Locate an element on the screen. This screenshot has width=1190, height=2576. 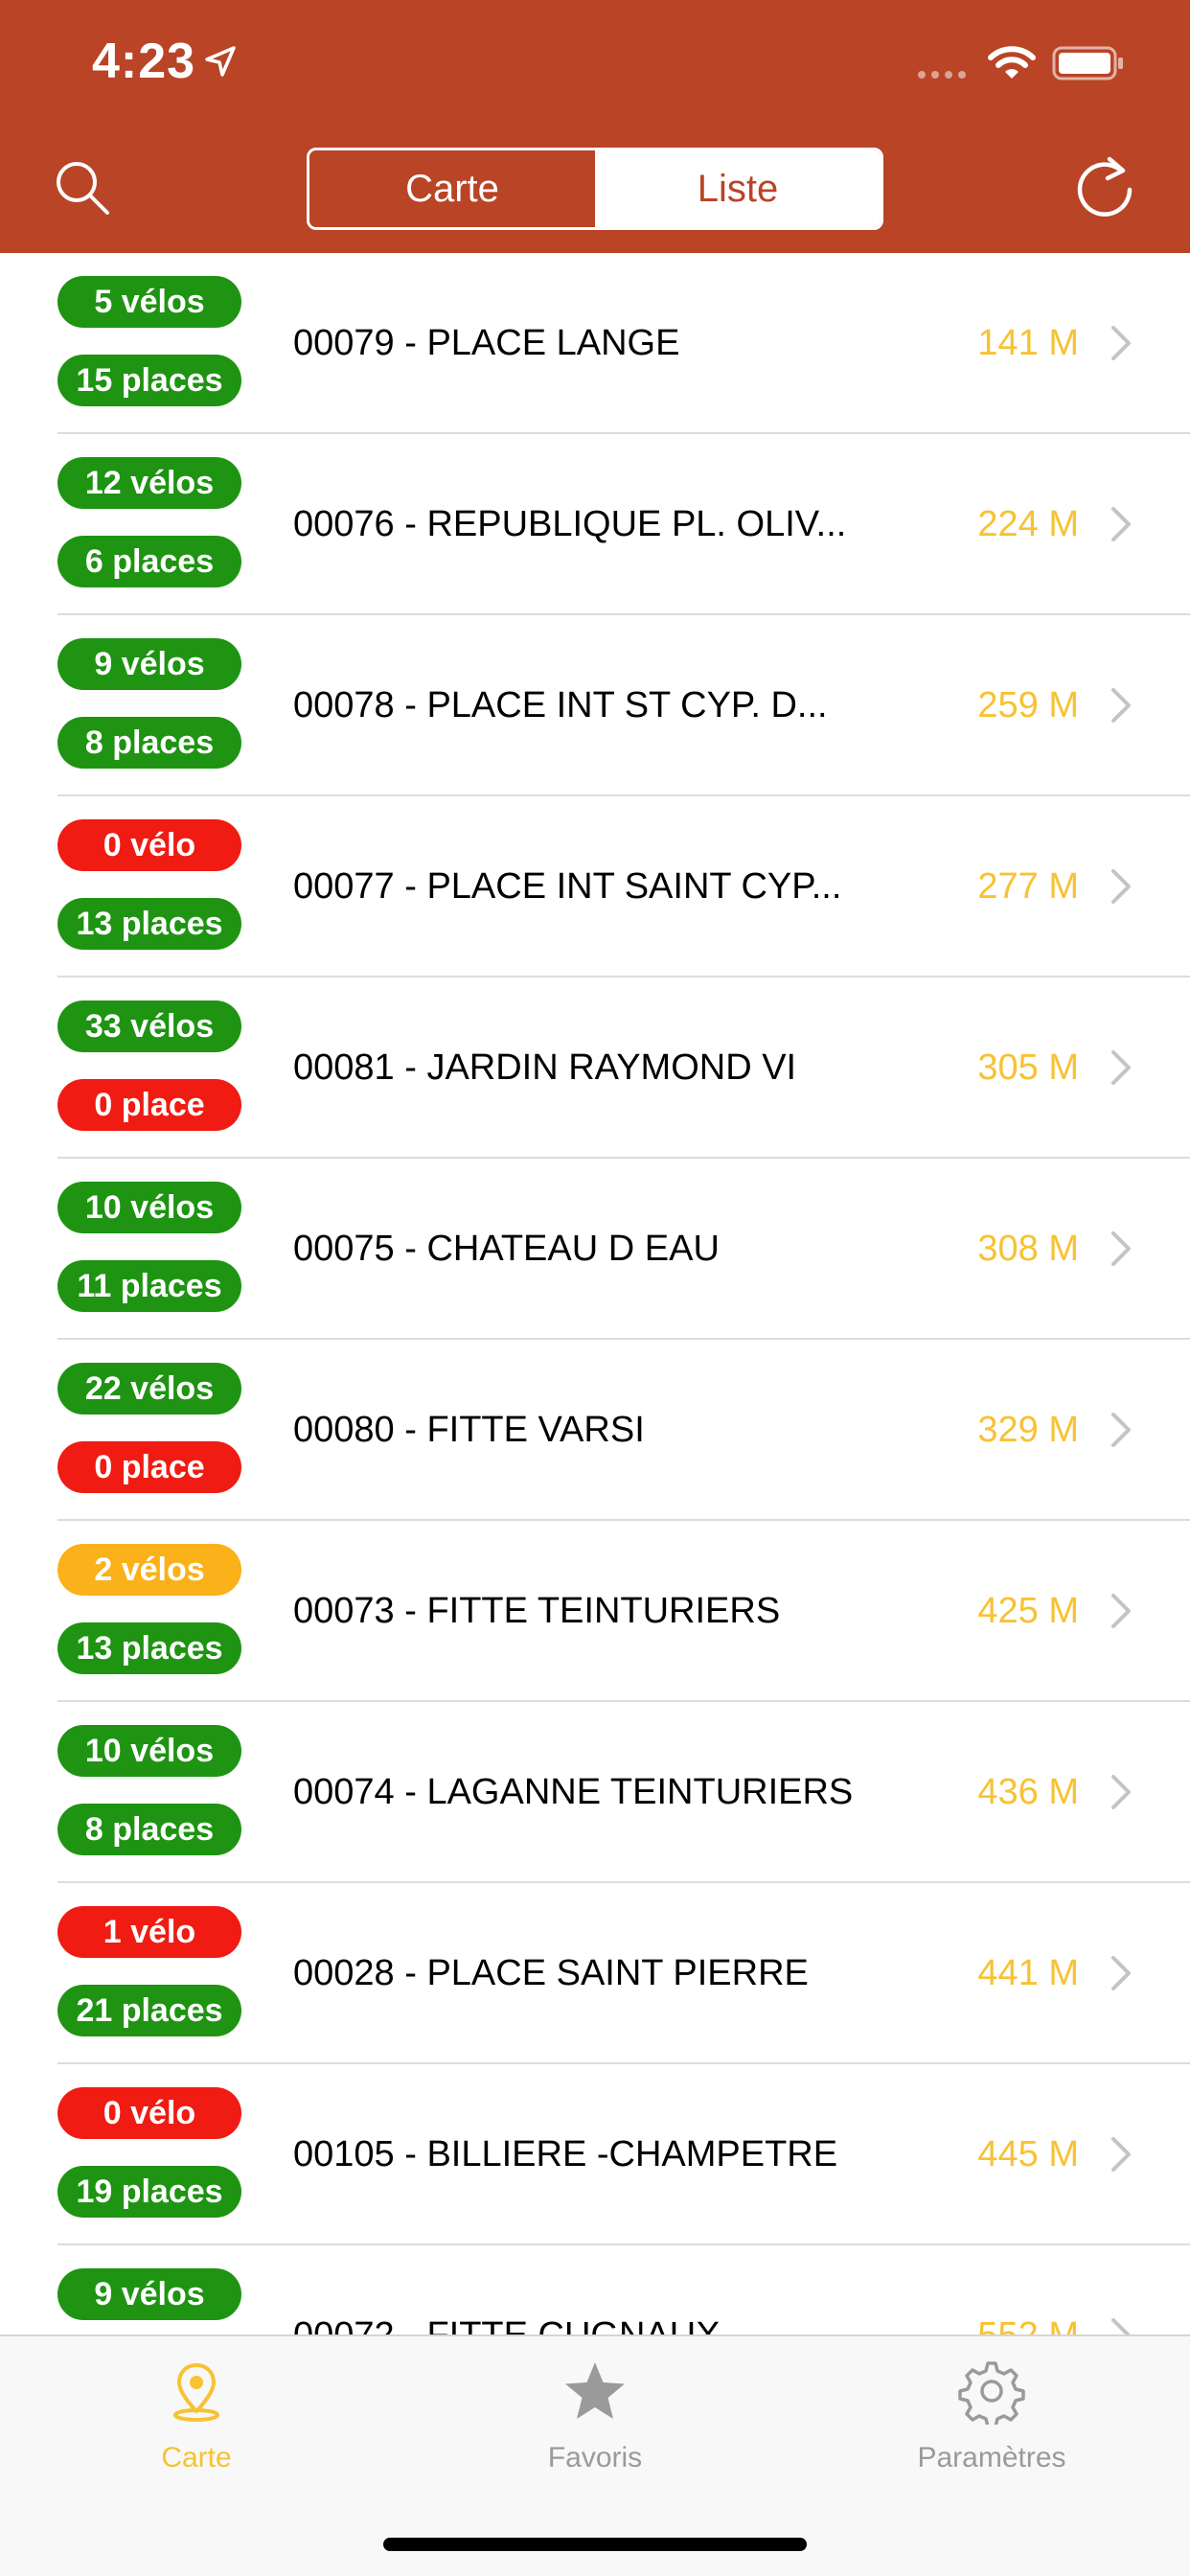
station-name: 00073 - FITTE TEINTURIERS is located at coordinates (537, 1611).